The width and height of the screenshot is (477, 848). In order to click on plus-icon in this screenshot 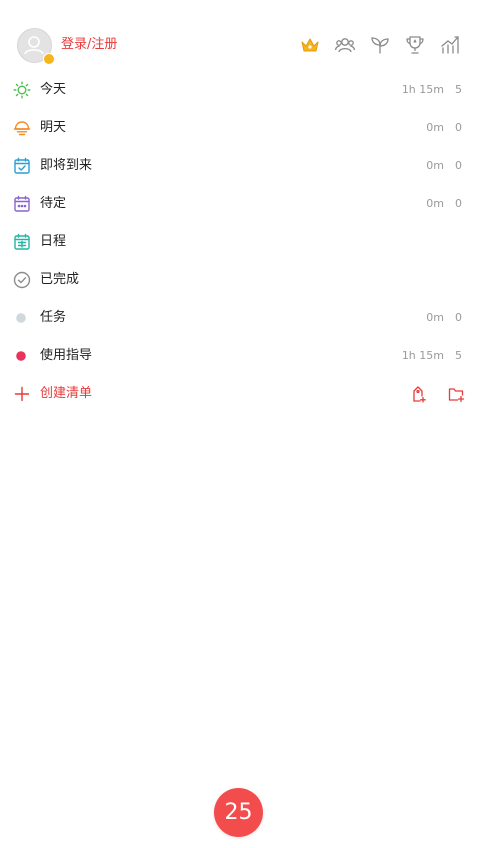, I will do `click(22, 394)`.